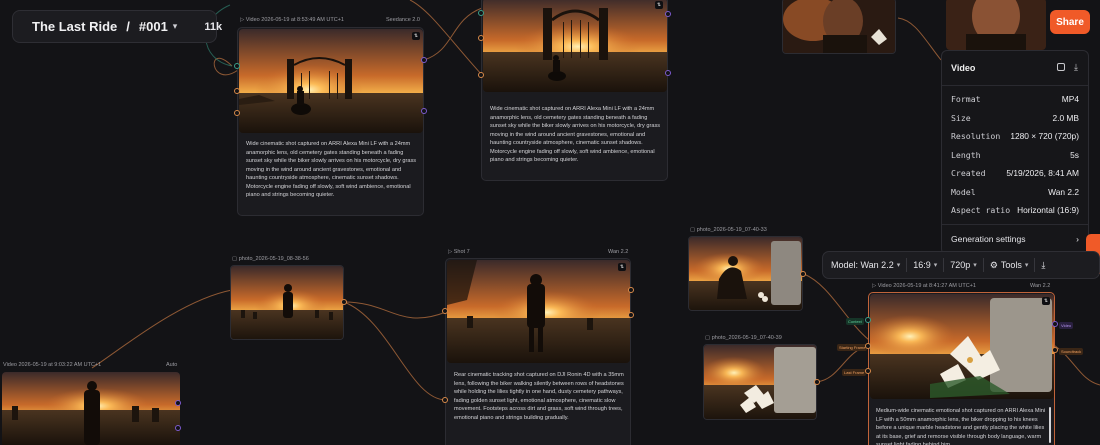  I want to click on node-timestamp-label: Video 2026-05-19 at 9:03:22 AM UTC+1, so click(52, 365).